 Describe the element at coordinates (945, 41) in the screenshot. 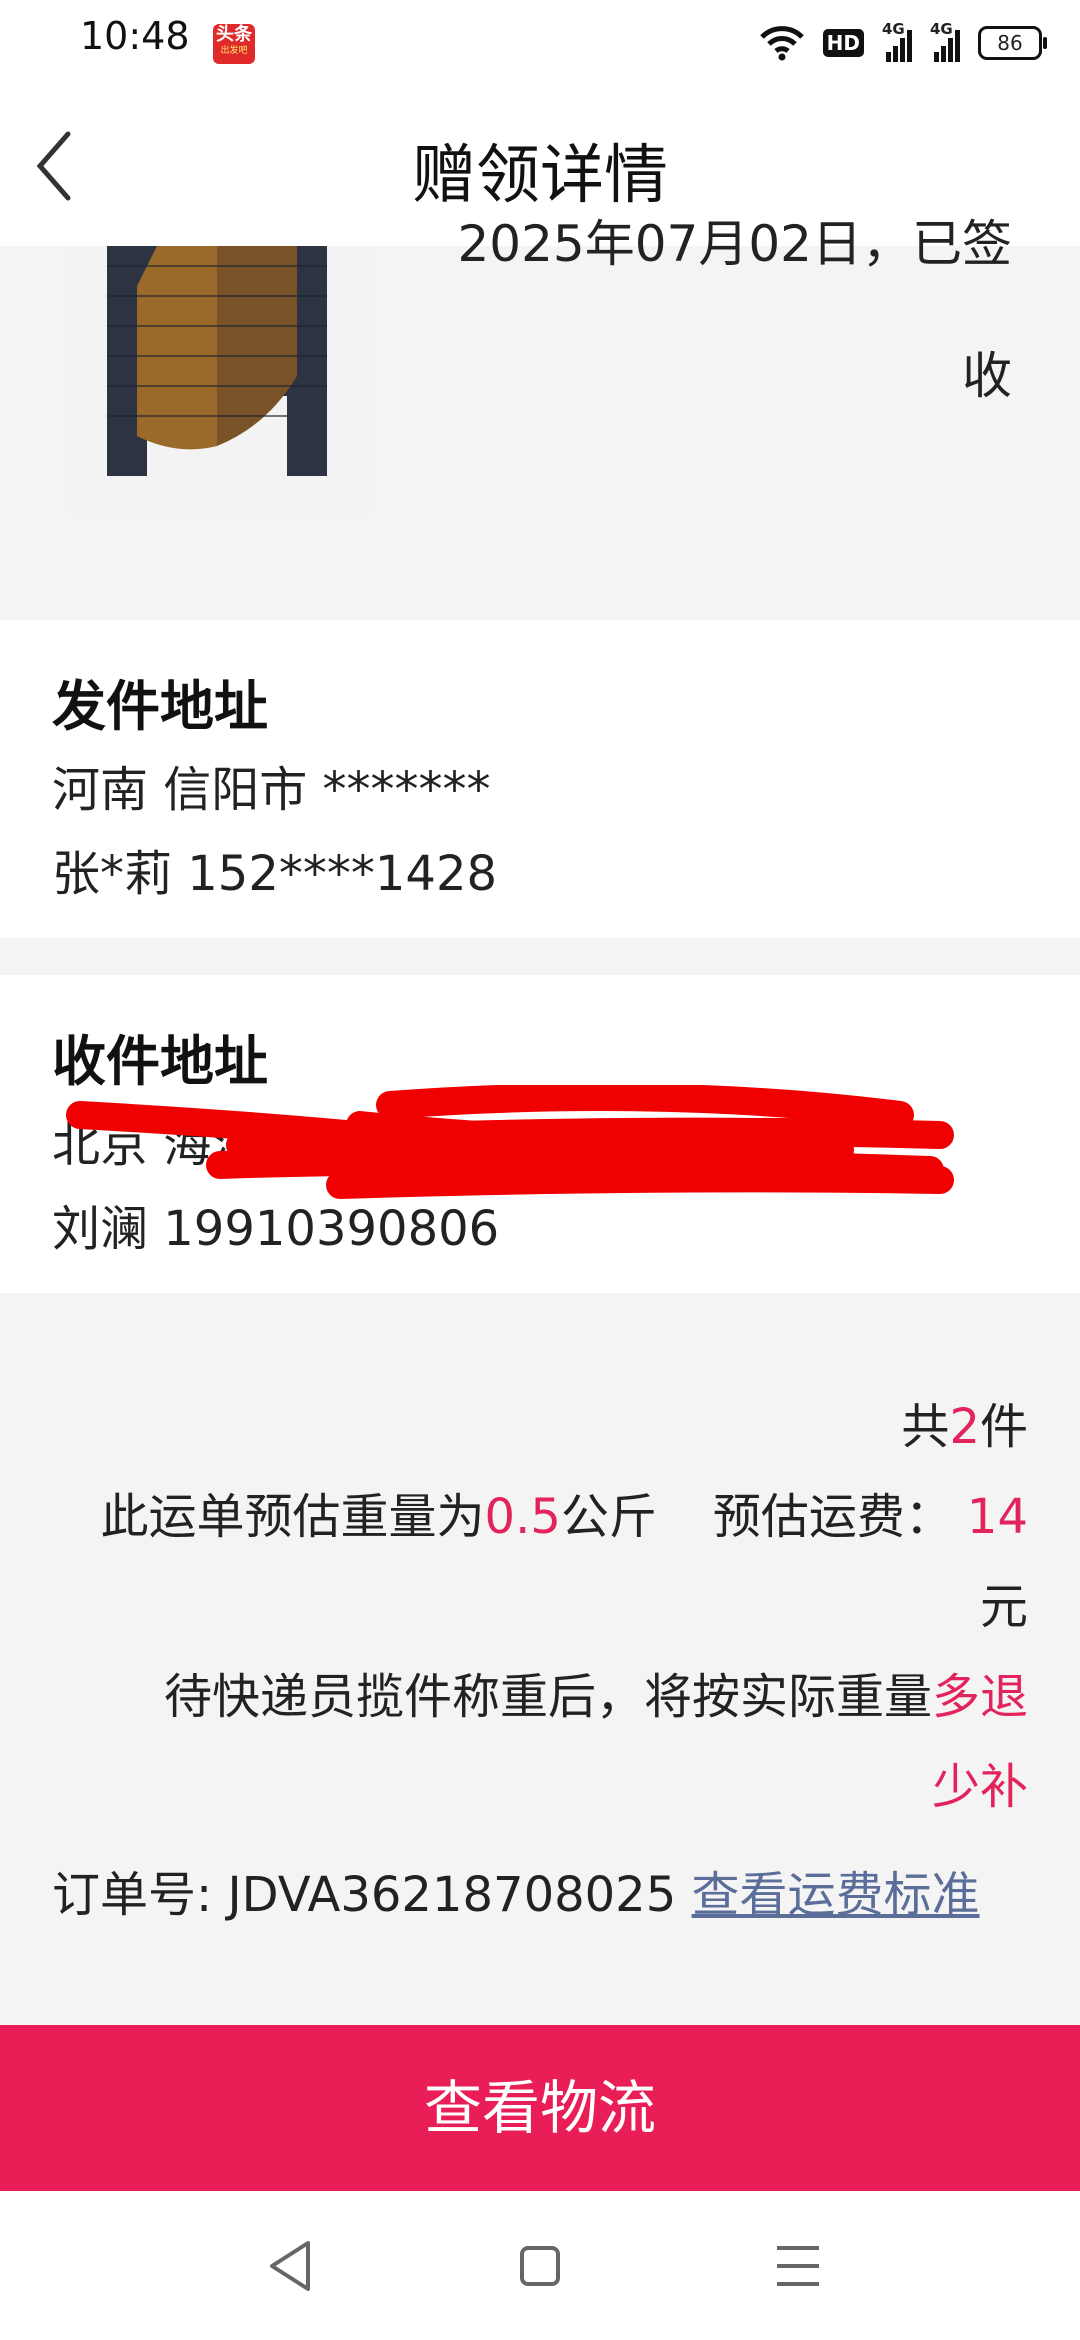

I see `signal-icon-2: 4G` at that location.